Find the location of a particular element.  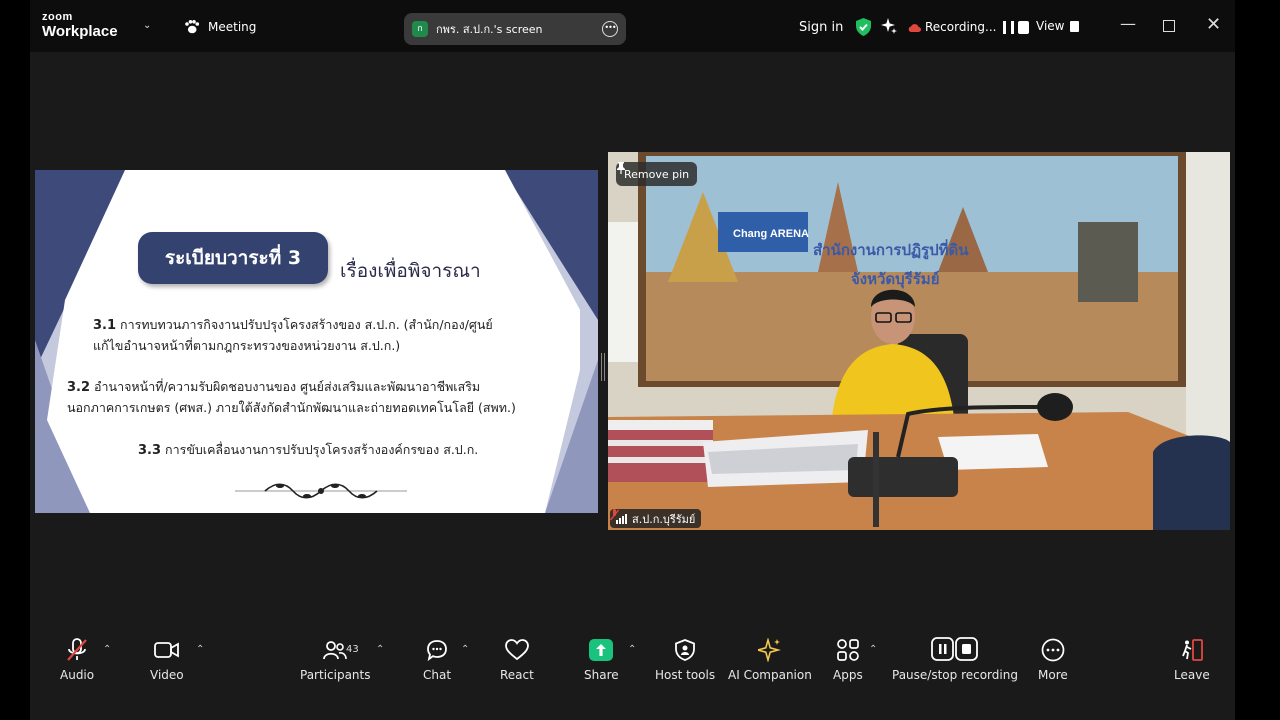

stop-recording-icon is located at coordinates (1024, 27).